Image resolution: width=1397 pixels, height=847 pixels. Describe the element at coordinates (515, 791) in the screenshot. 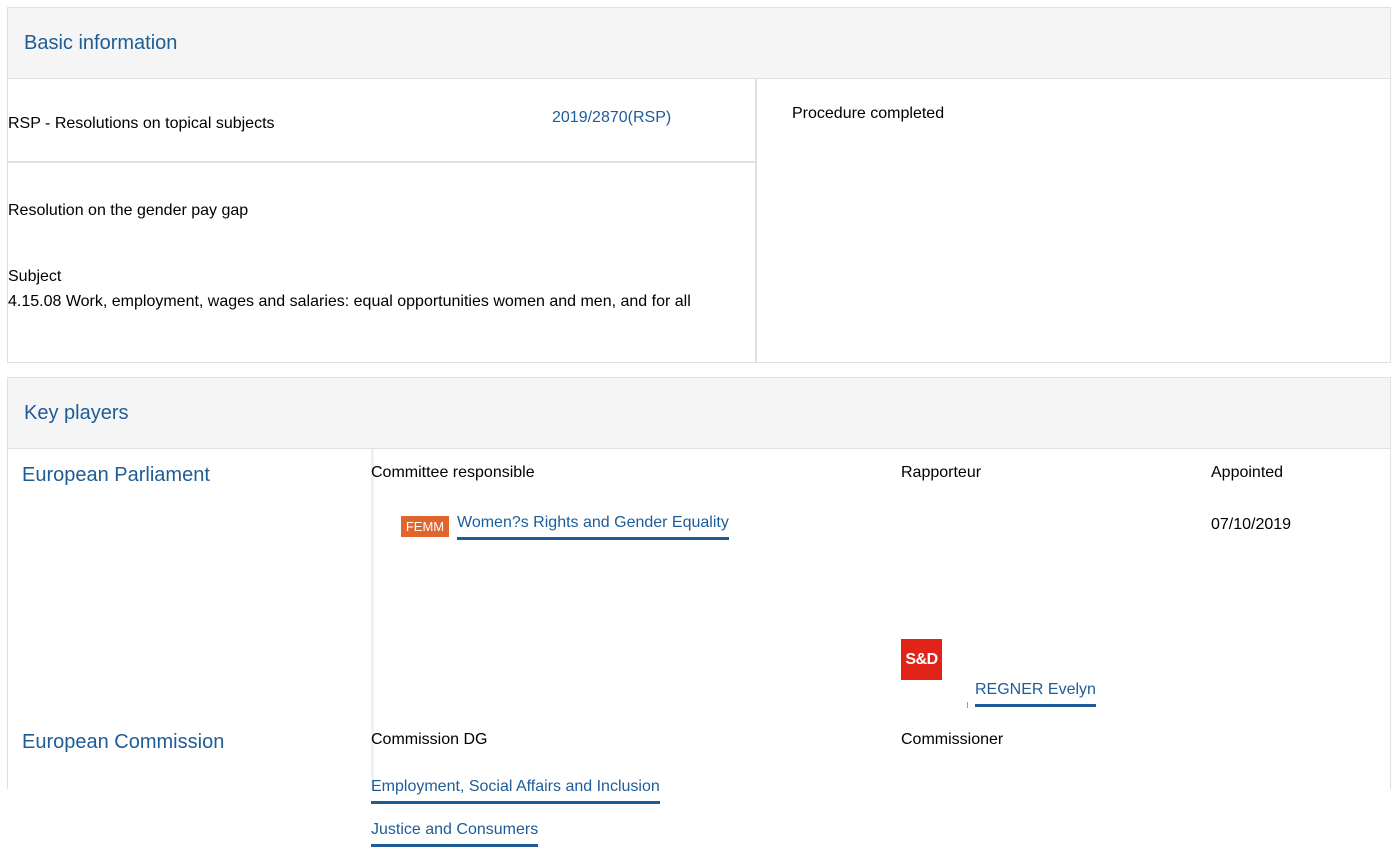

I see `dg-link-employment: Employment, Social Affairs and Inclusion` at that location.